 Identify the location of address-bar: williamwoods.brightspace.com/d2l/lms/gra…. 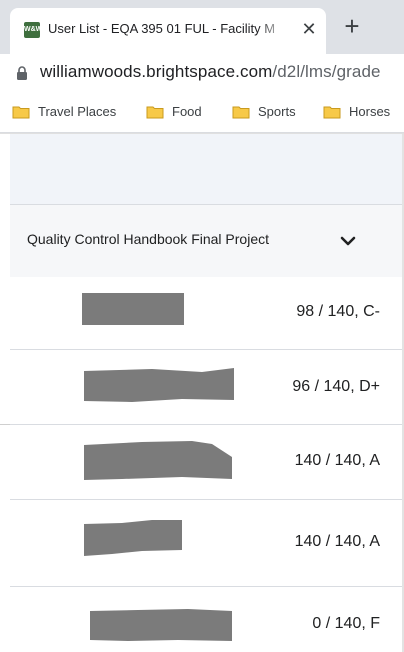
(202, 73).